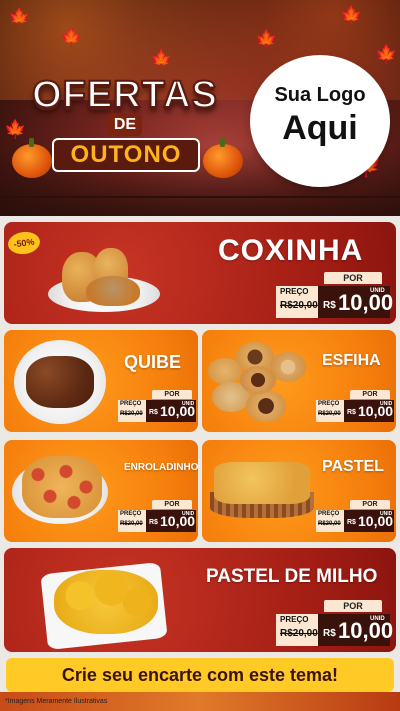  I want to click on pastel-de-milho-image, so click(106, 602).